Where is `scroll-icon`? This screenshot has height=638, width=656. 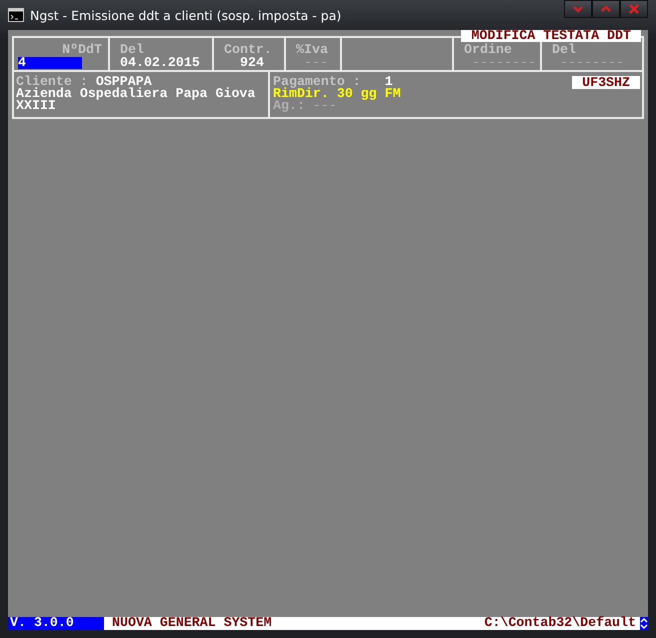 scroll-icon is located at coordinates (644, 623).